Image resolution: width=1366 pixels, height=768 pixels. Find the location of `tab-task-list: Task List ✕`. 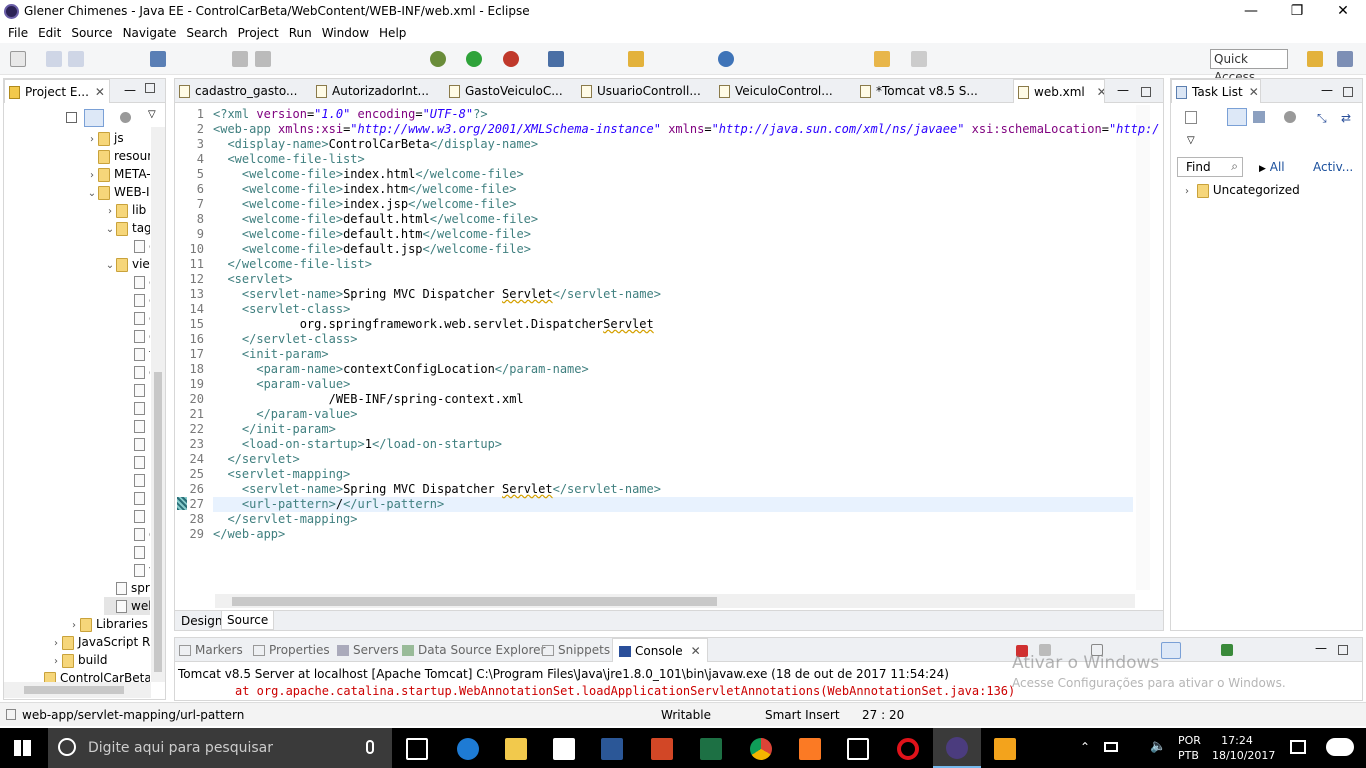

tab-task-list: Task List ✕ is located at coordinates (1216, 91).